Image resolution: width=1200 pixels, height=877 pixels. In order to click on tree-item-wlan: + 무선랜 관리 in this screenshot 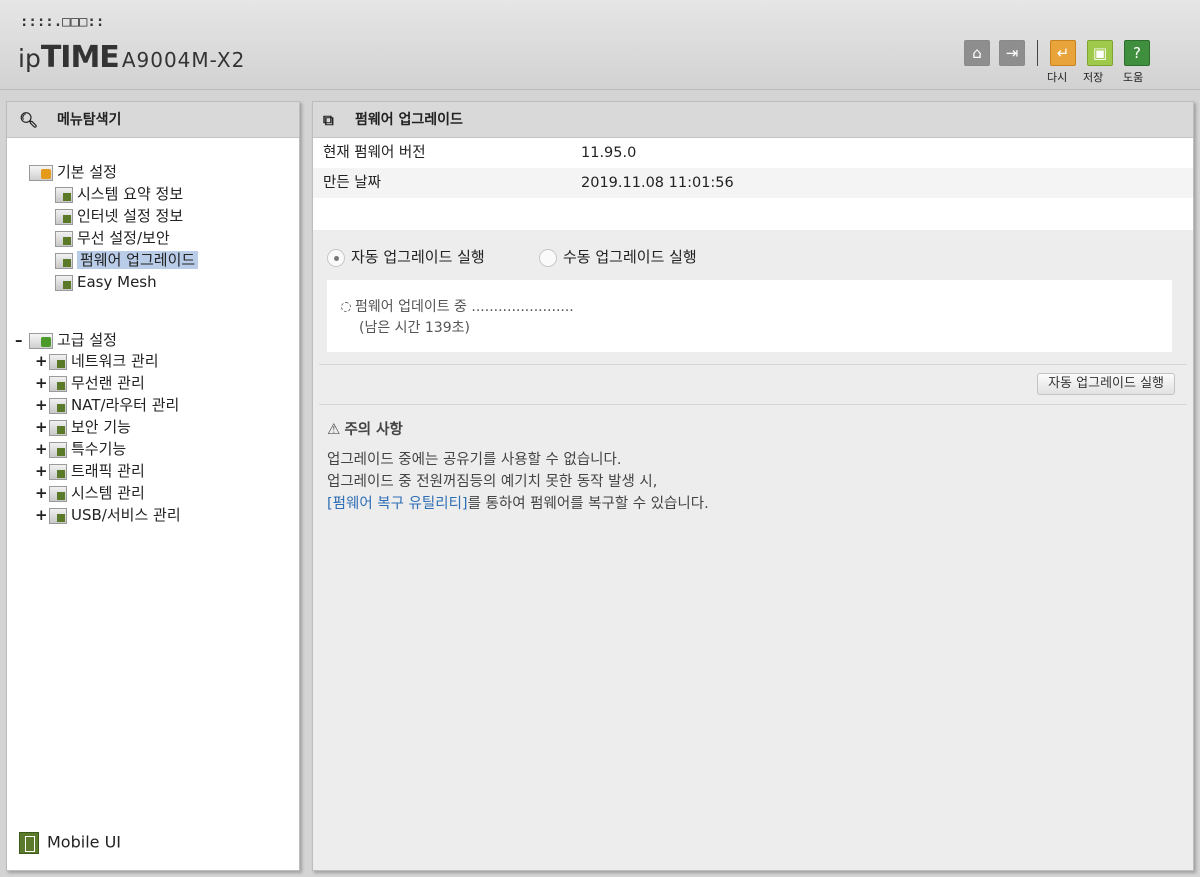, I will do `click(90, 383)`.